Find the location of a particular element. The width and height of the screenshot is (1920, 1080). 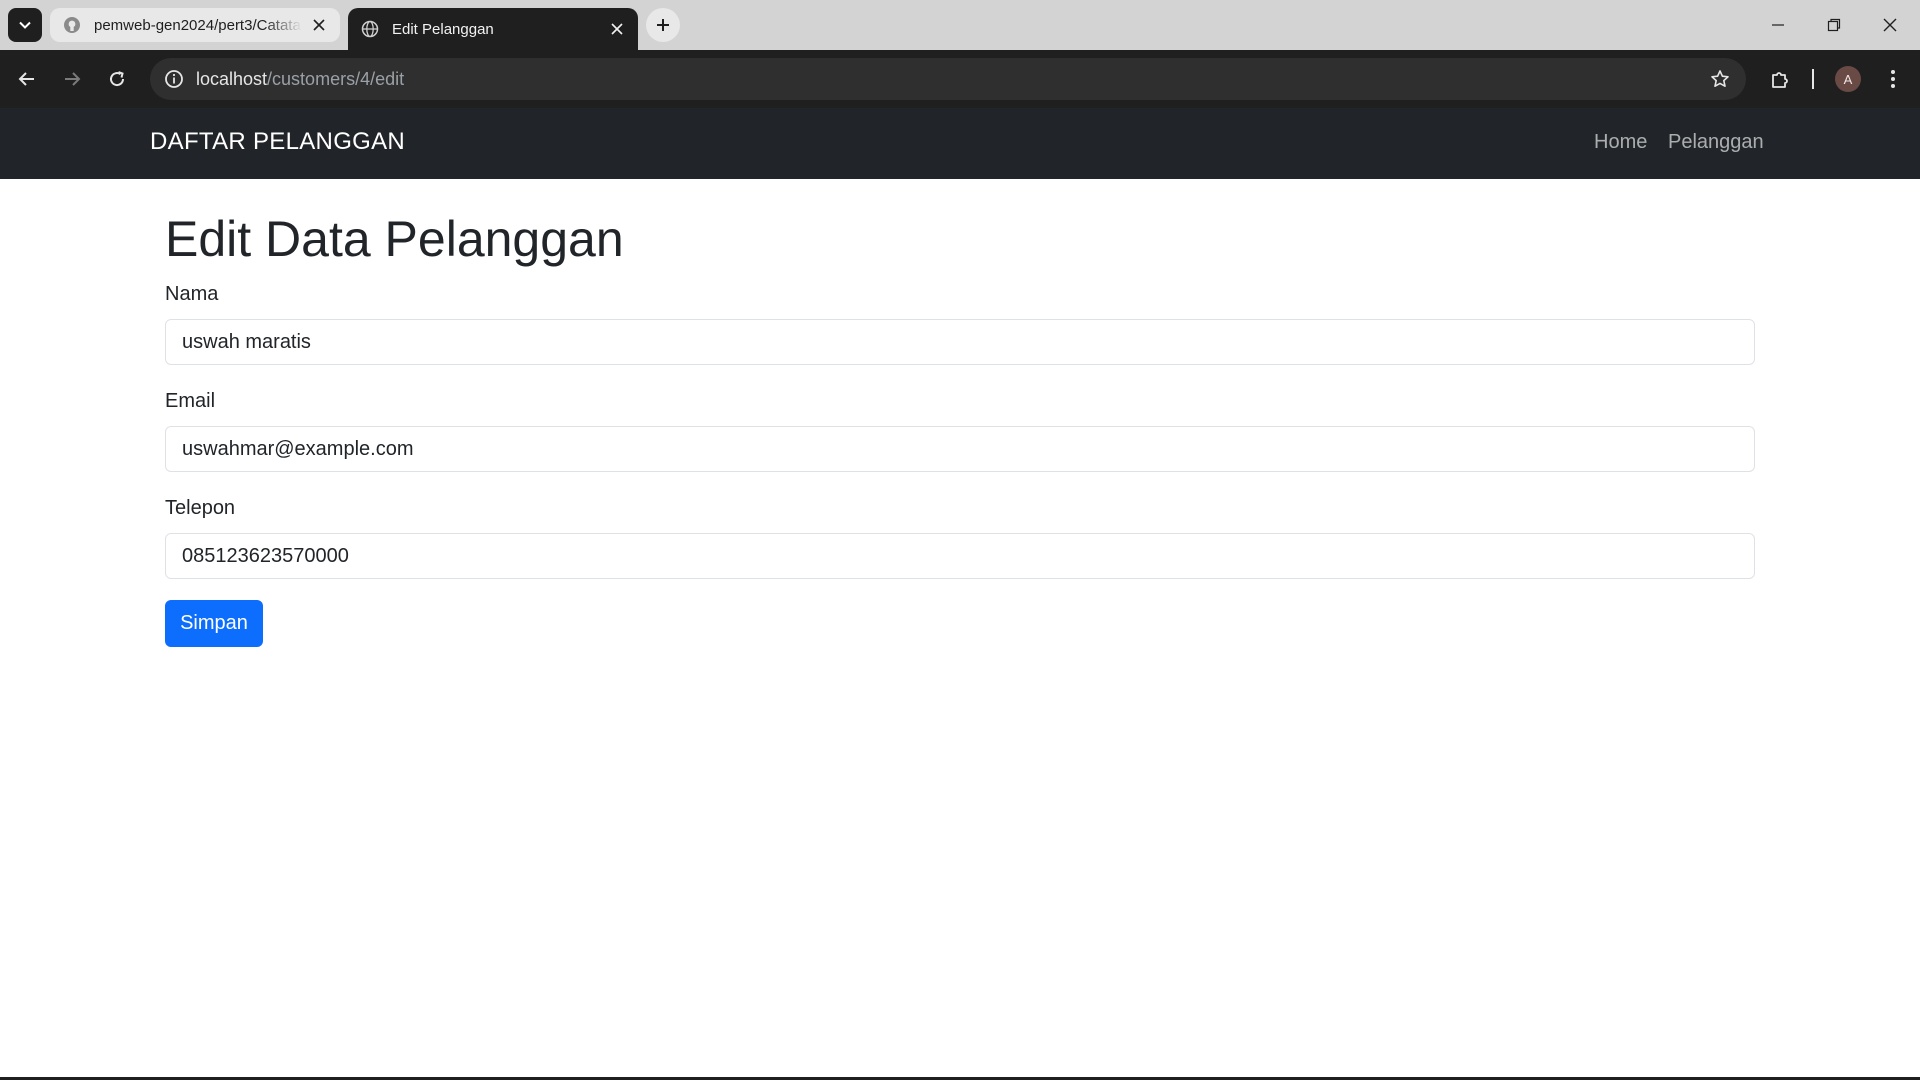

tab-title: Edit Pelanggan is located at coordinates (443, 29).